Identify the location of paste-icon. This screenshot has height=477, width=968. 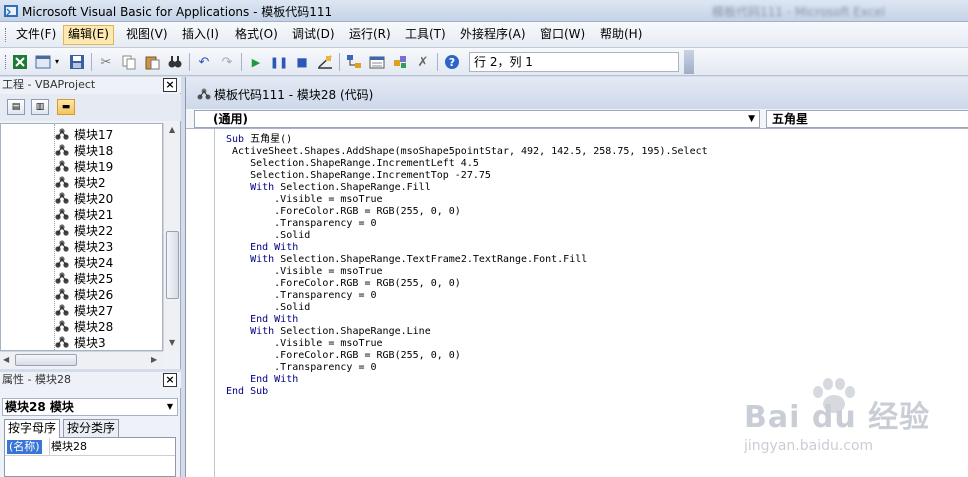
(152, 62).